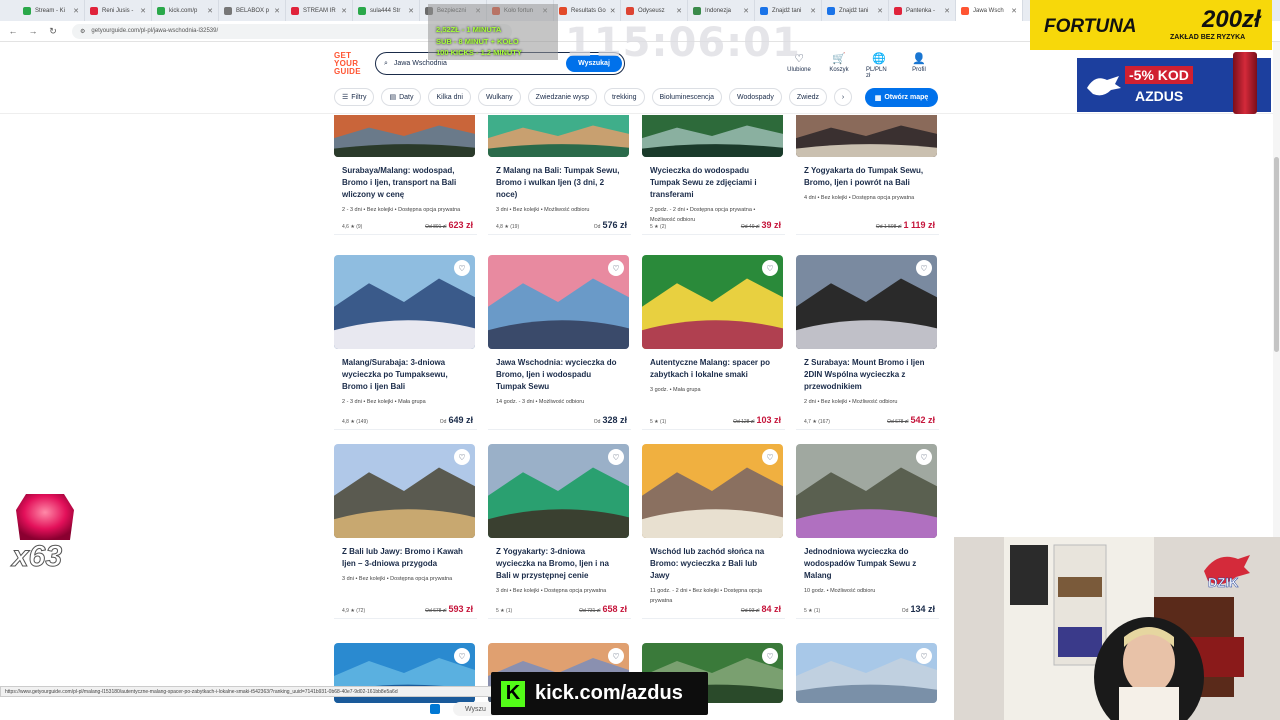 This screenshot has height=720, width=1280. Describe the element at coordinates (911, 420) in the screenshot. I see `activity-price: Od 678 zł 542 zł` at that location.